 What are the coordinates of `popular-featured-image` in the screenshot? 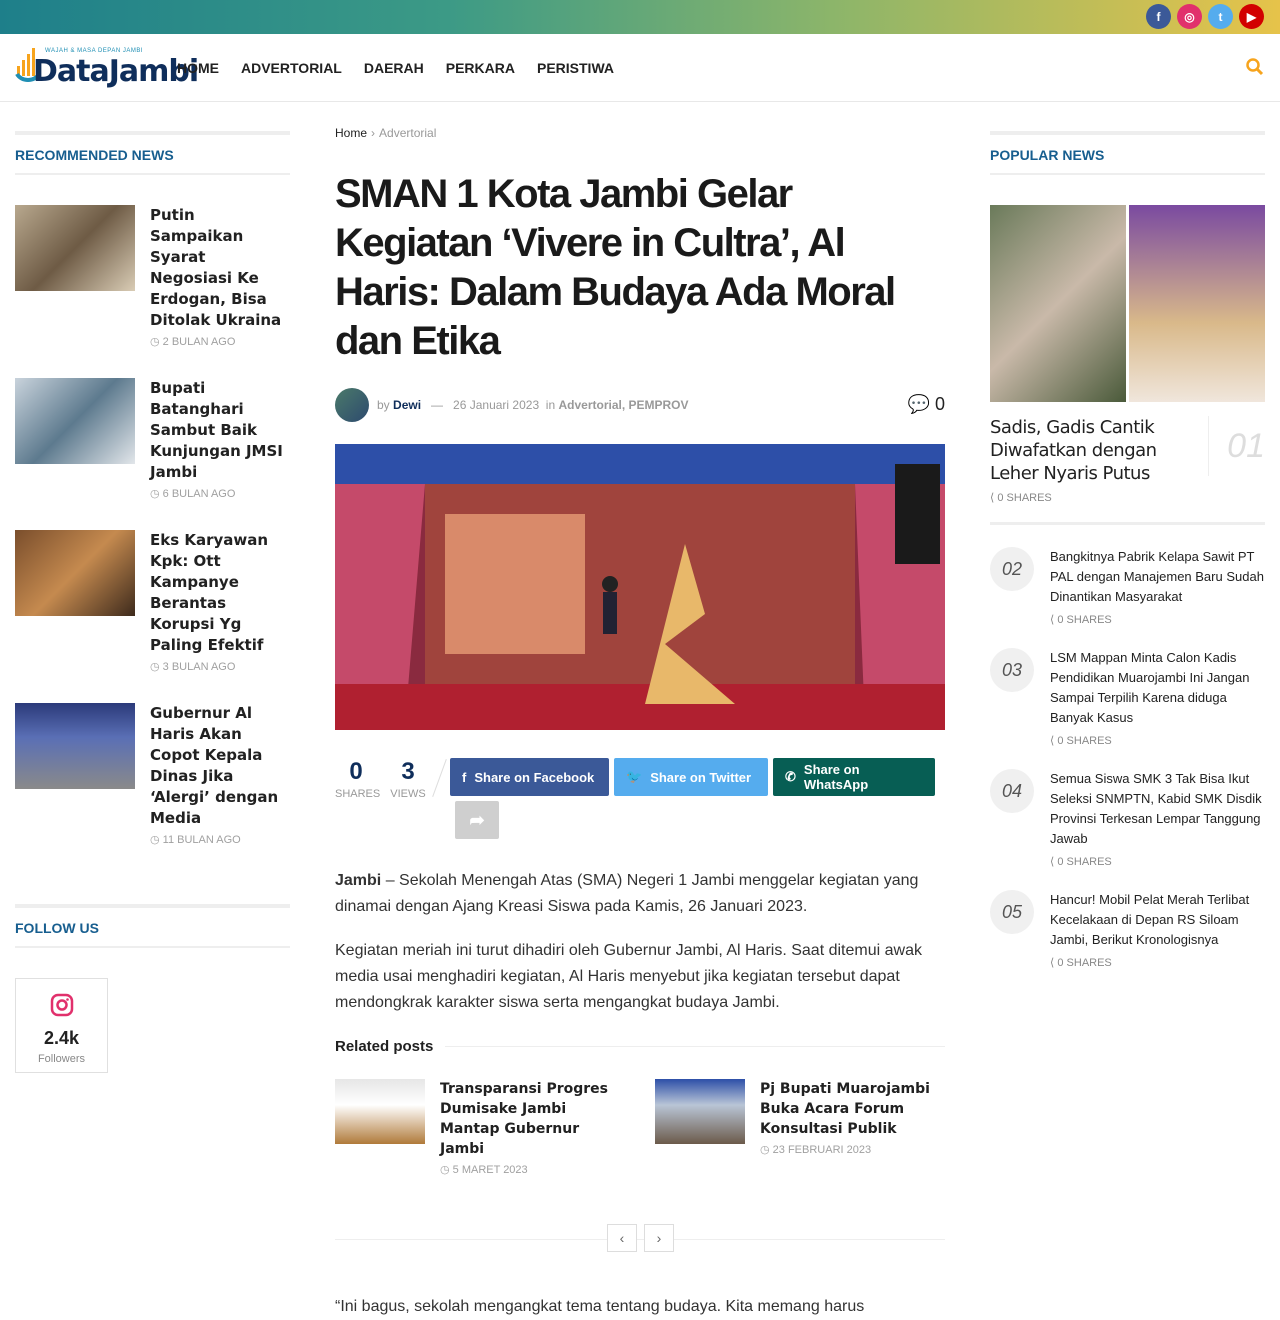 It's located at (1127, 303).